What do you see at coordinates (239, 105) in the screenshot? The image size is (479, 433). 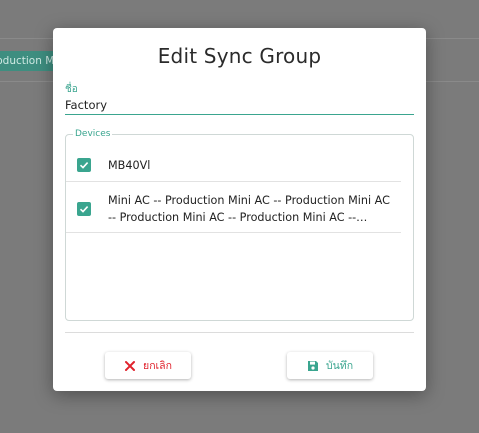 I see `name-input` at bounding box center [239, 105].